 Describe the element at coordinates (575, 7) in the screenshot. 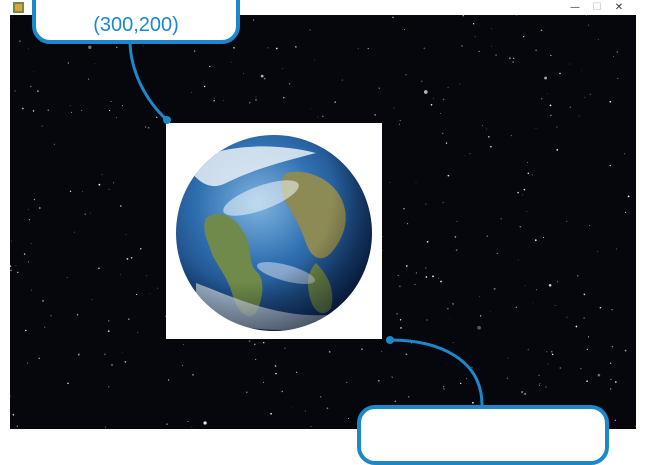

I see `minimize-button: —` at that location.